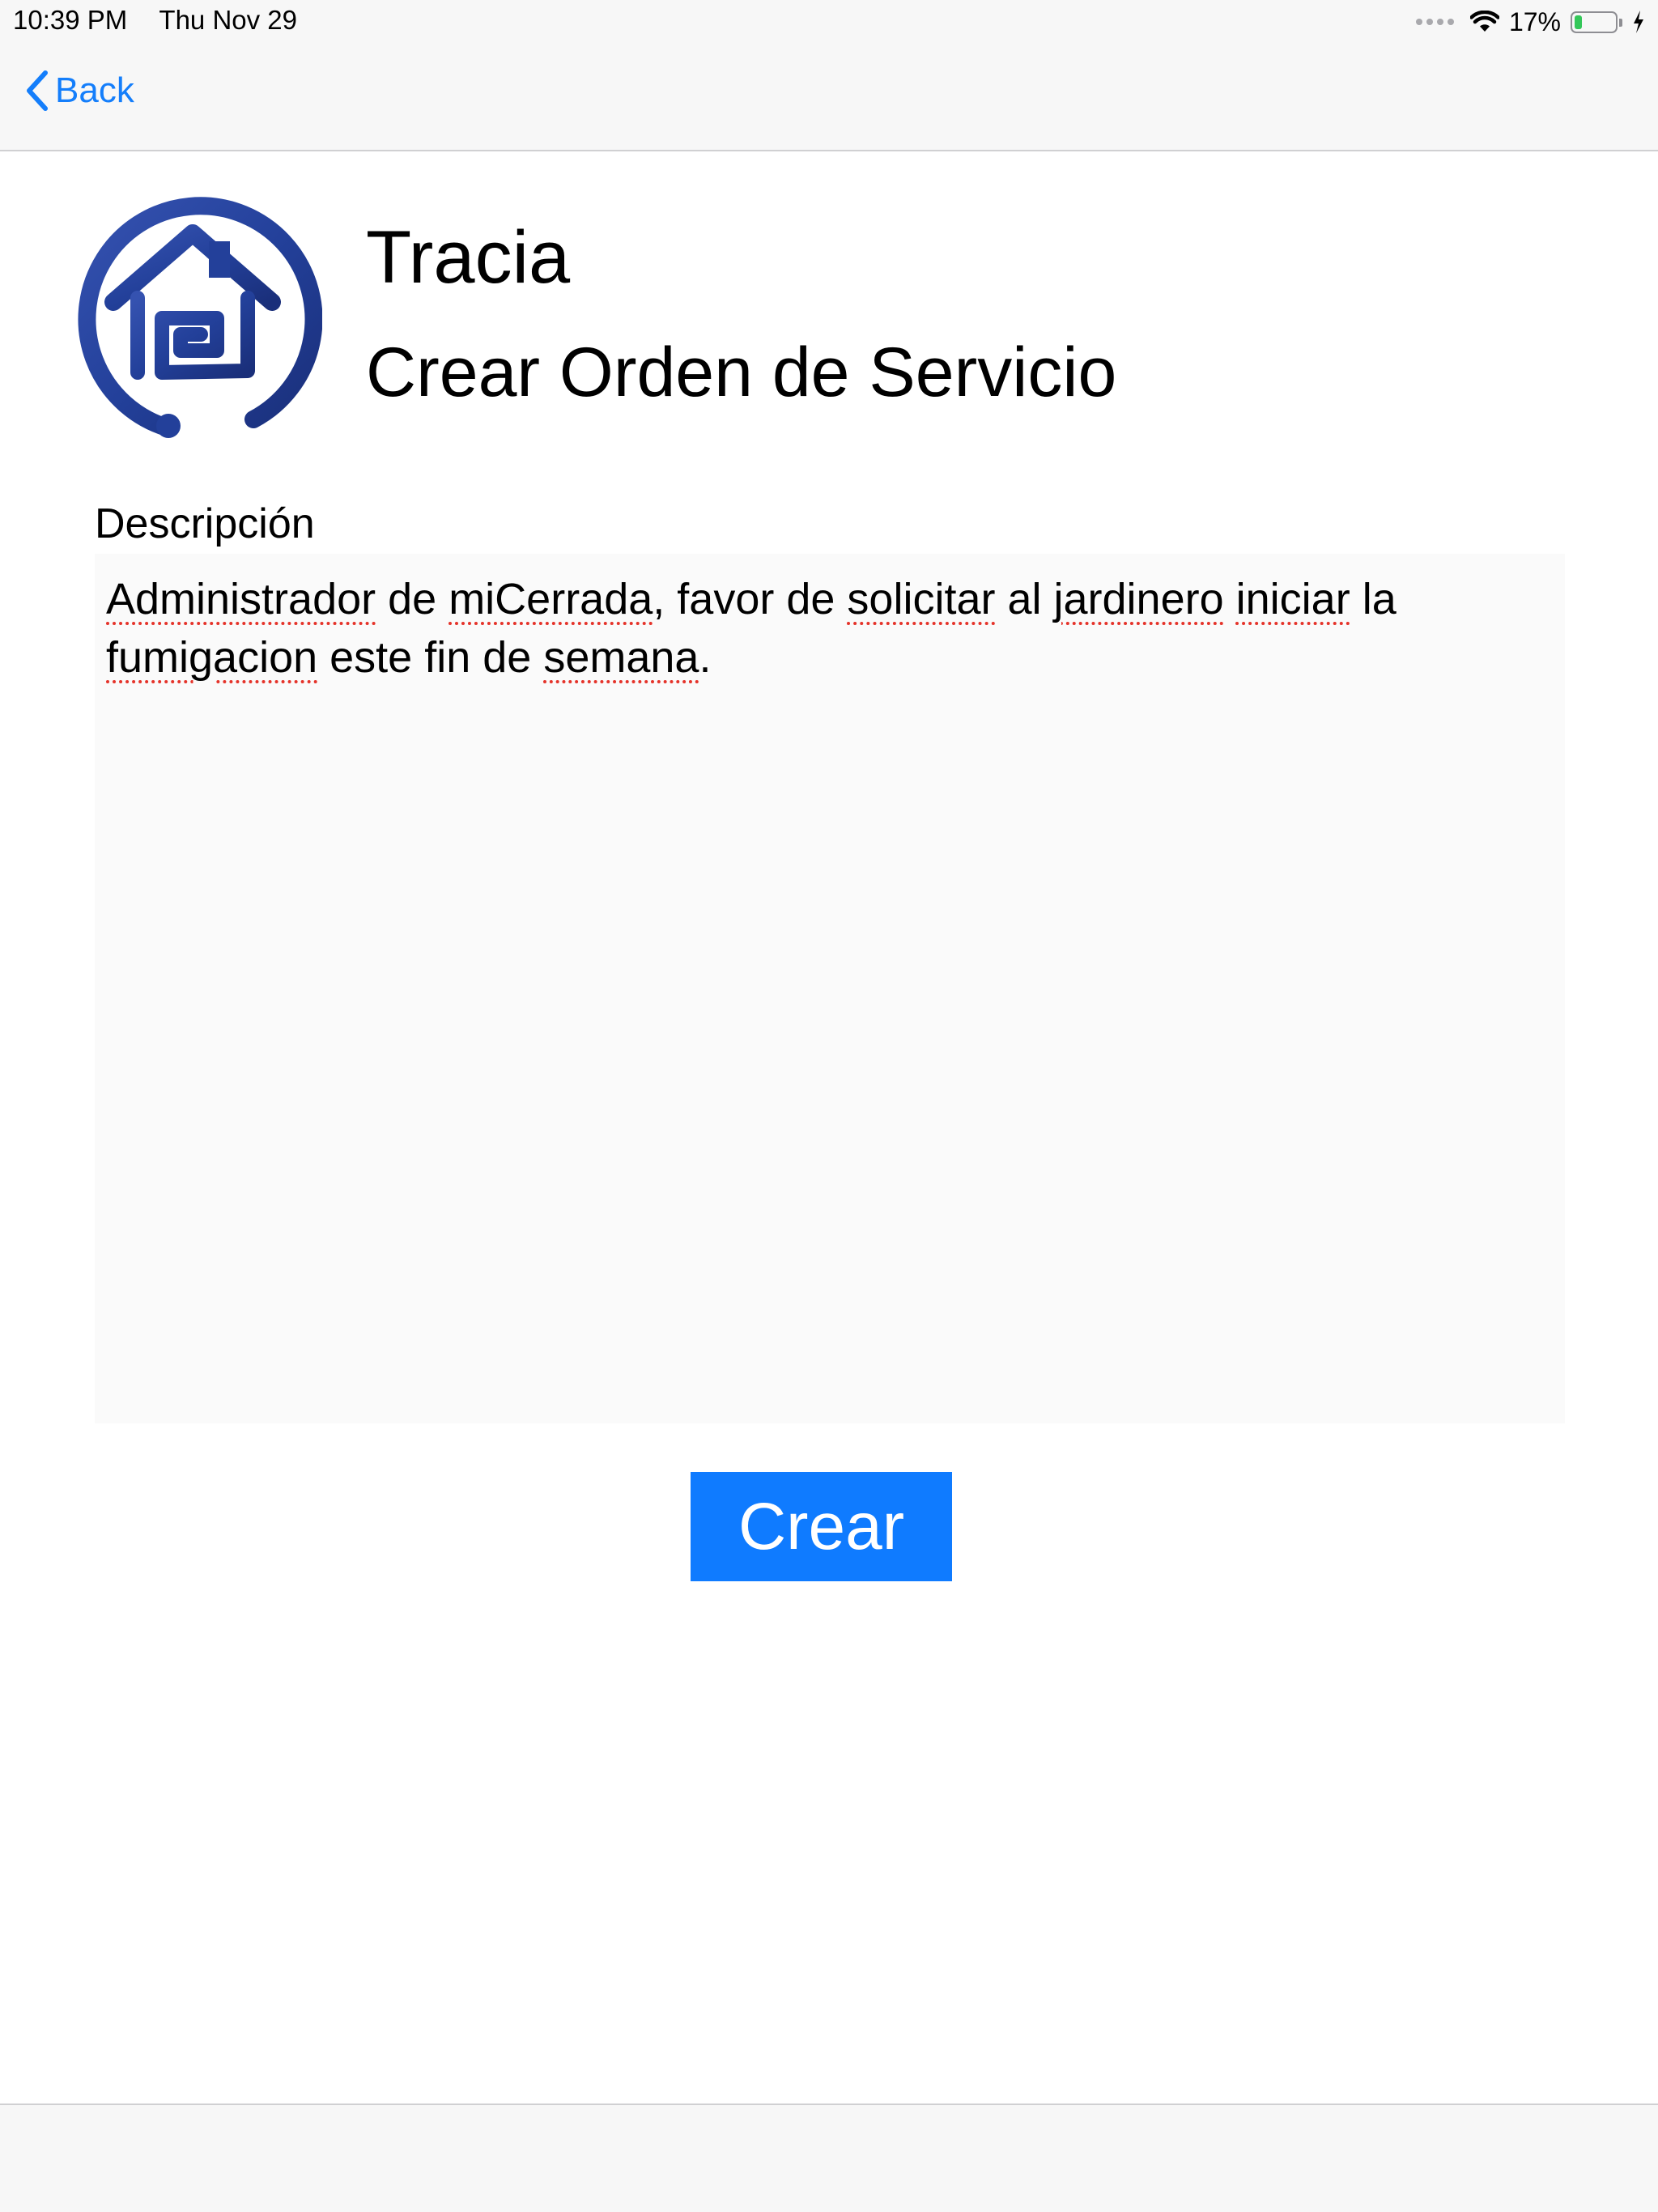 The height and width of the screenshot is (2212, 1658). I want to click on description-label: Descripción, so click(205, 523).